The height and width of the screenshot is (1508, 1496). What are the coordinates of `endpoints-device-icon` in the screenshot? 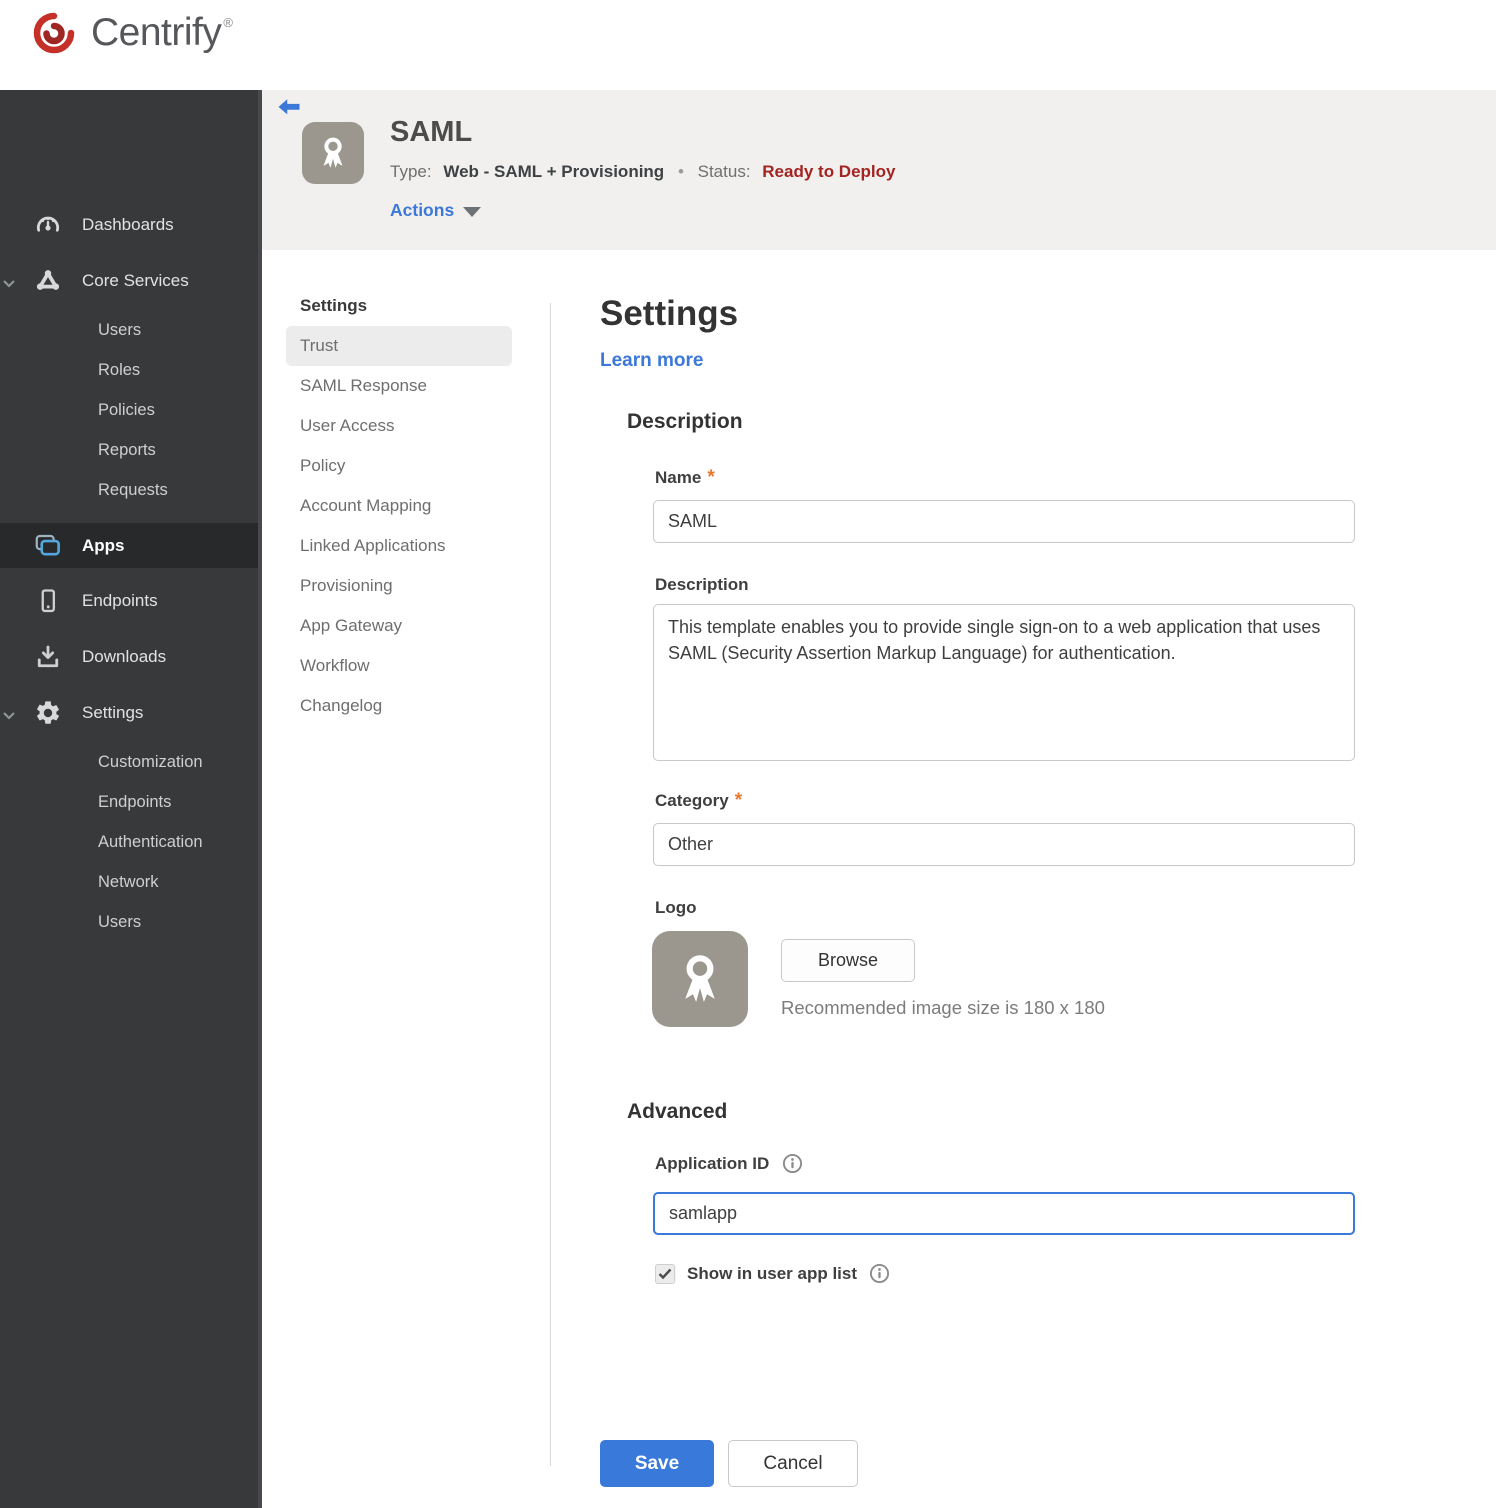 It's located at (48, 601).